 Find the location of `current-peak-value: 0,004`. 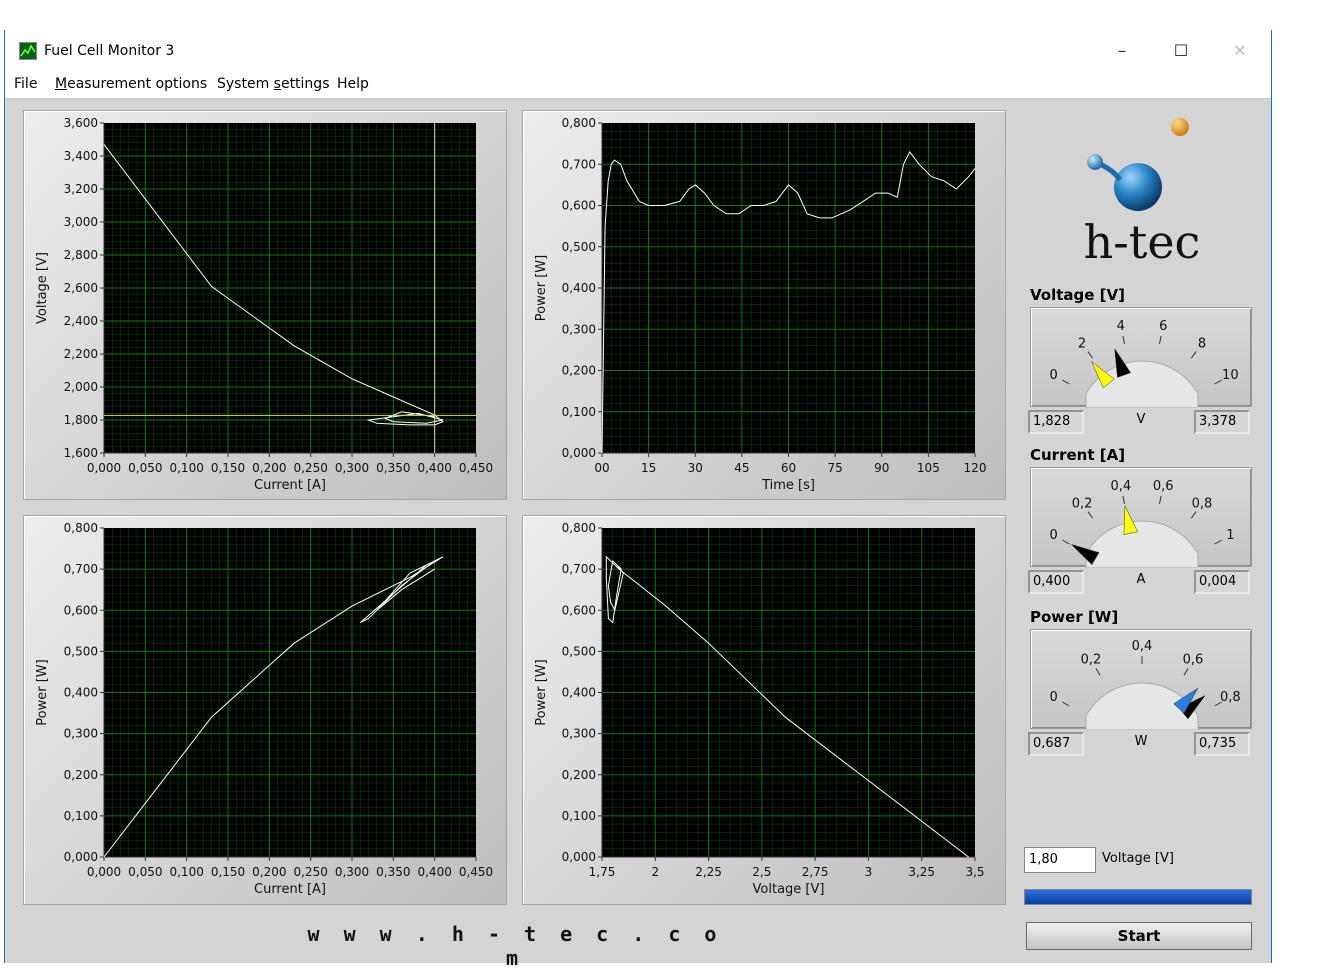

current-peak-value: 0,004 is located at coordinates (1222, 582).